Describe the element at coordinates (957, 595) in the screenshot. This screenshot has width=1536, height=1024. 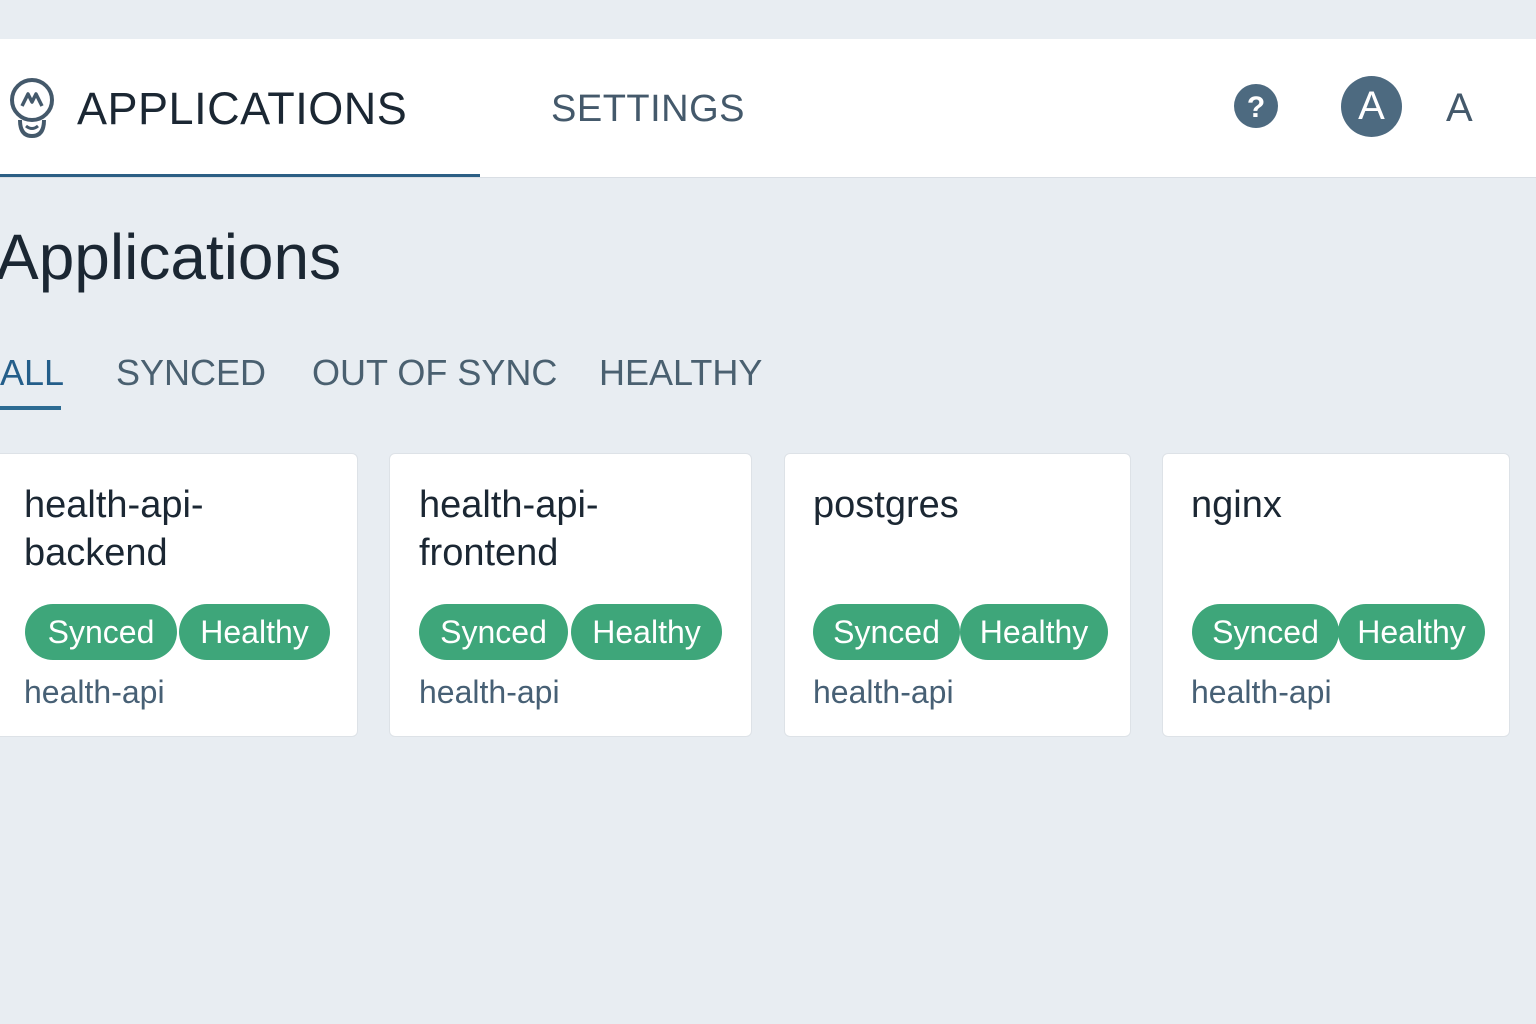
I see `app-card-postgres: postgres Synced Healthy health-api` at that location.